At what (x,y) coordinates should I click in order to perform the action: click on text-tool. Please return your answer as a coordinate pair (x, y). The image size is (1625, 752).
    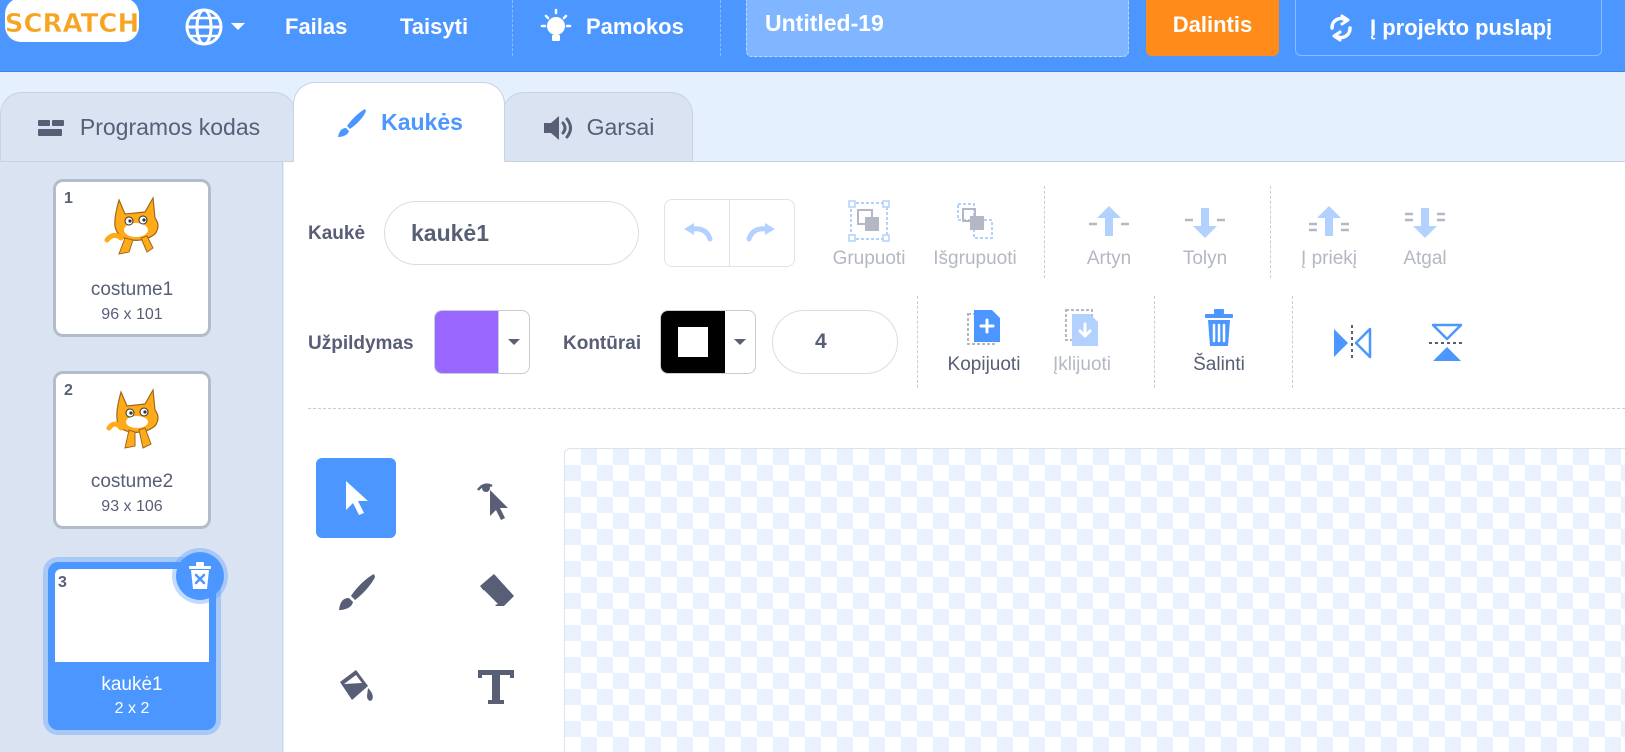
    Looking at the image, I should click on (496, 686).